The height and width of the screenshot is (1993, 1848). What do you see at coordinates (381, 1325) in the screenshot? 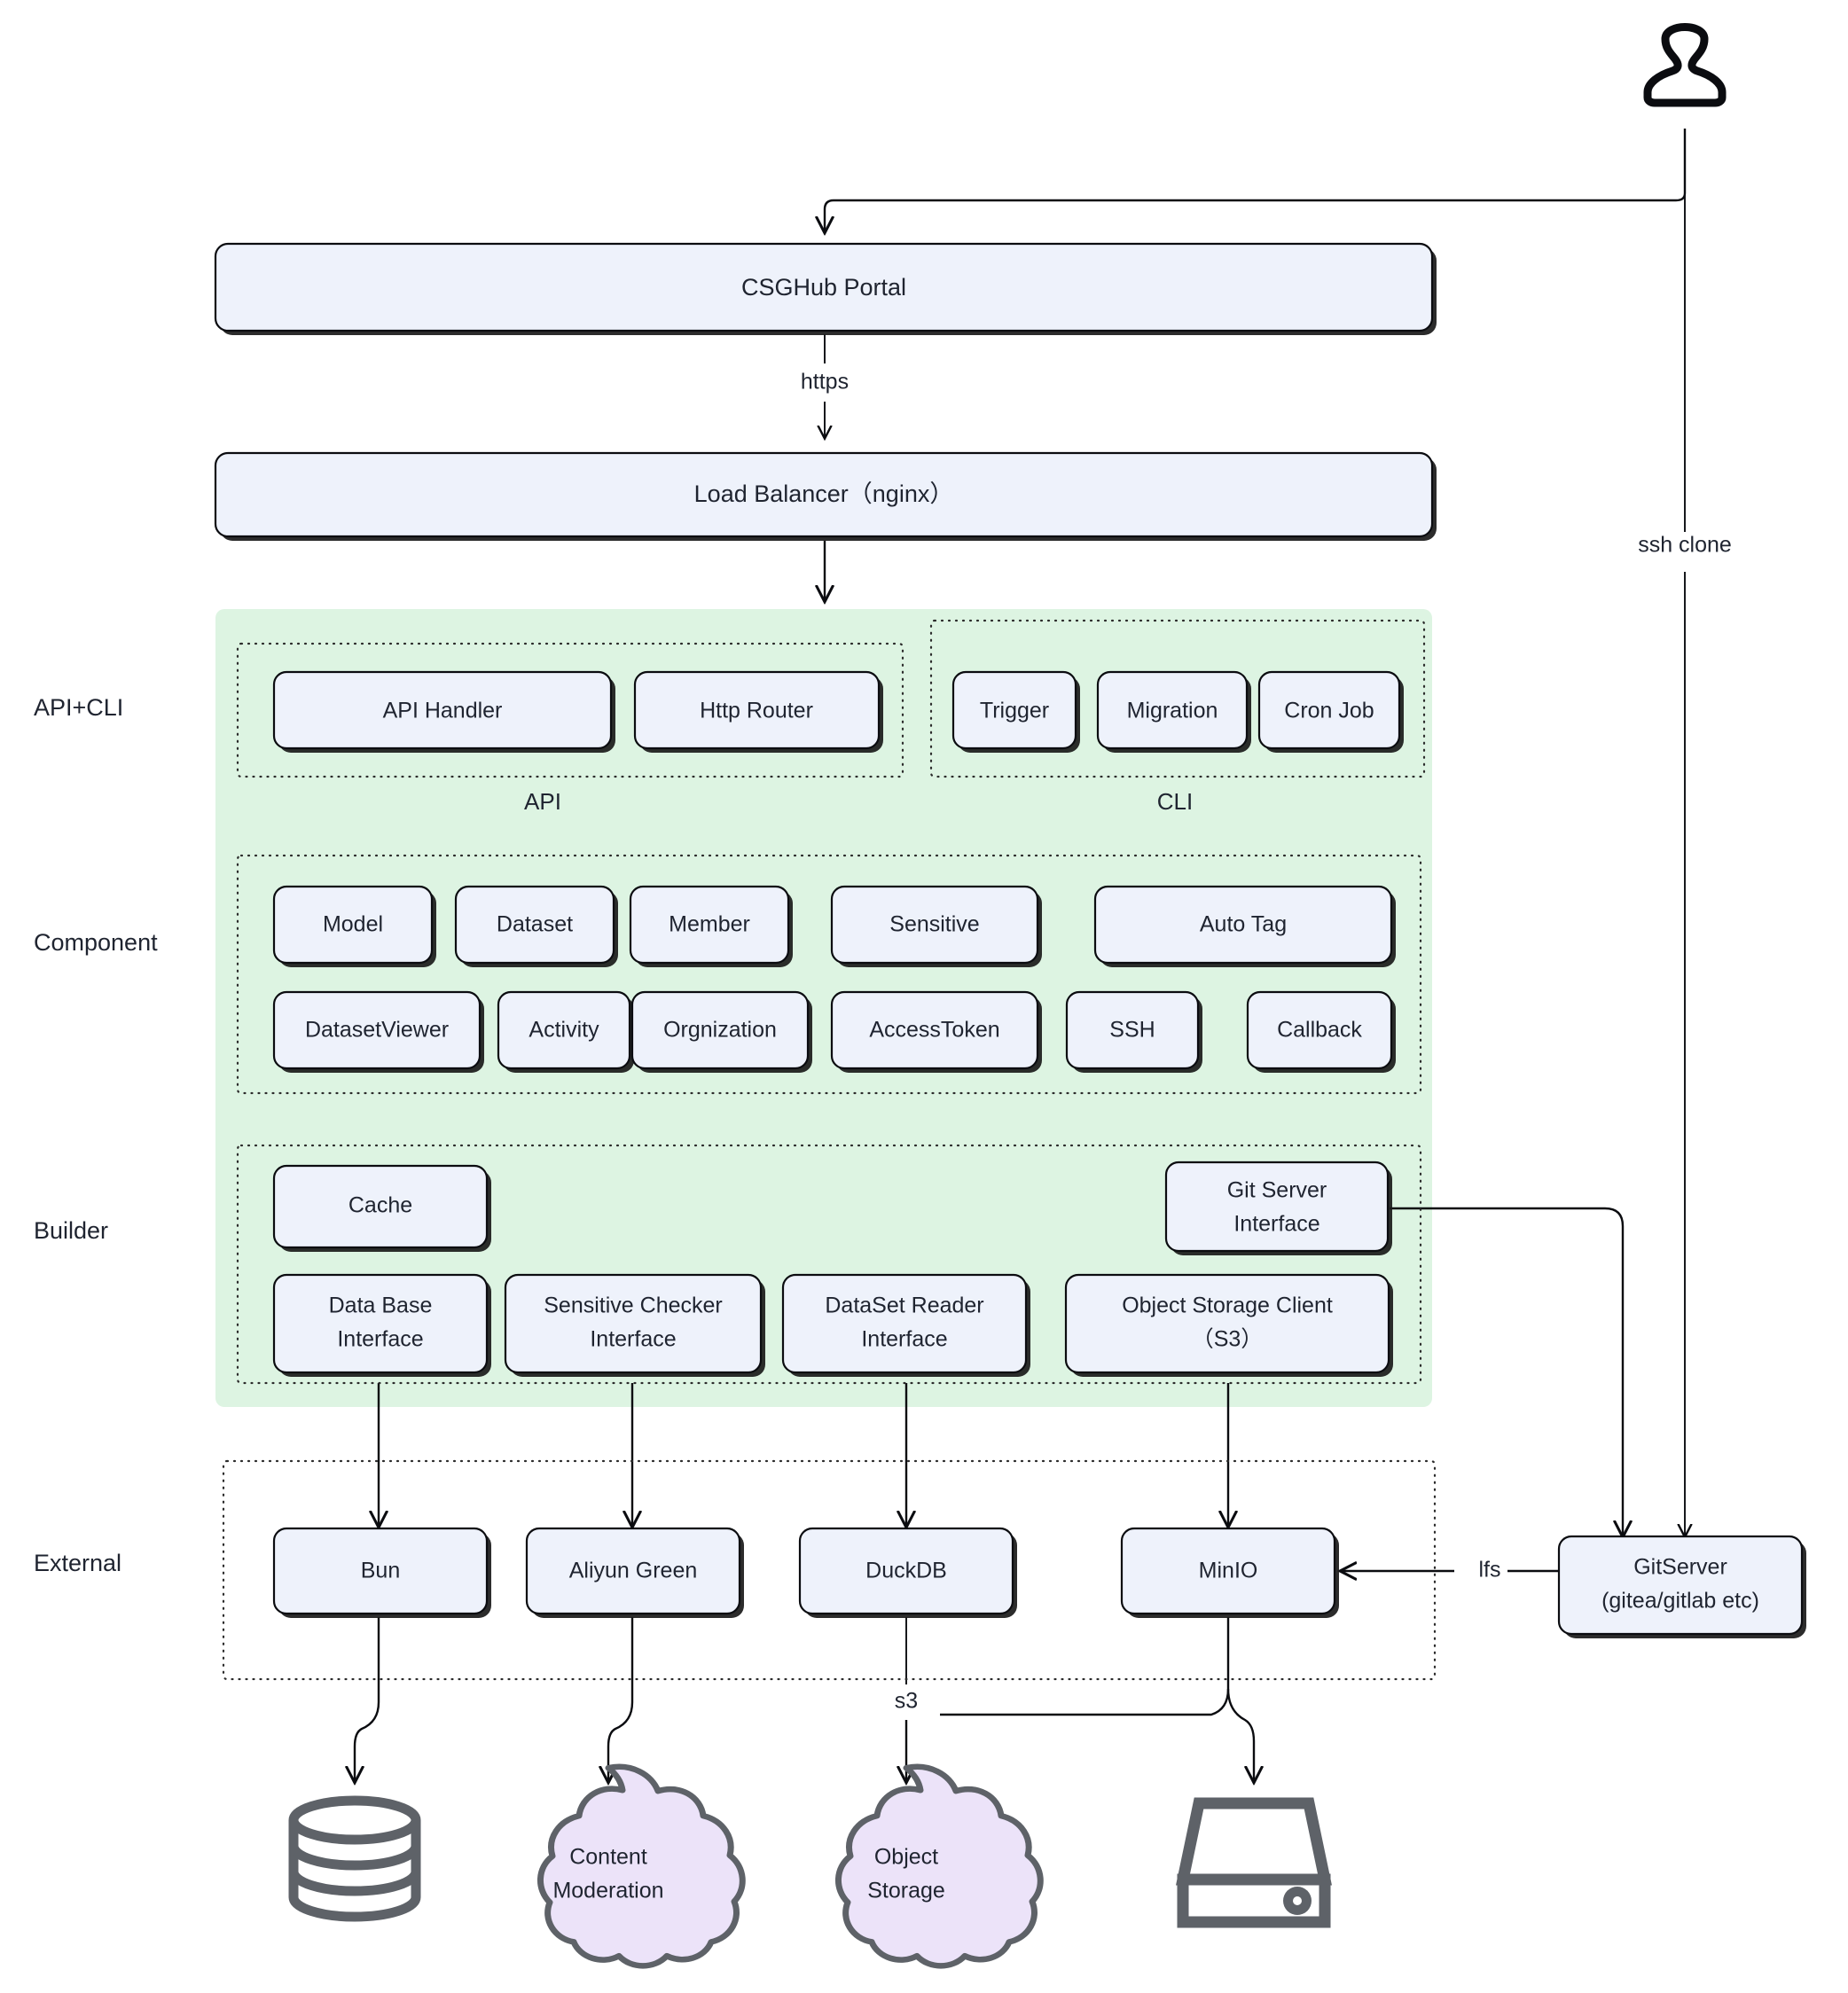
I see `node-data-base-interface: Data Base Interface` at bounding box center [381, 1325].